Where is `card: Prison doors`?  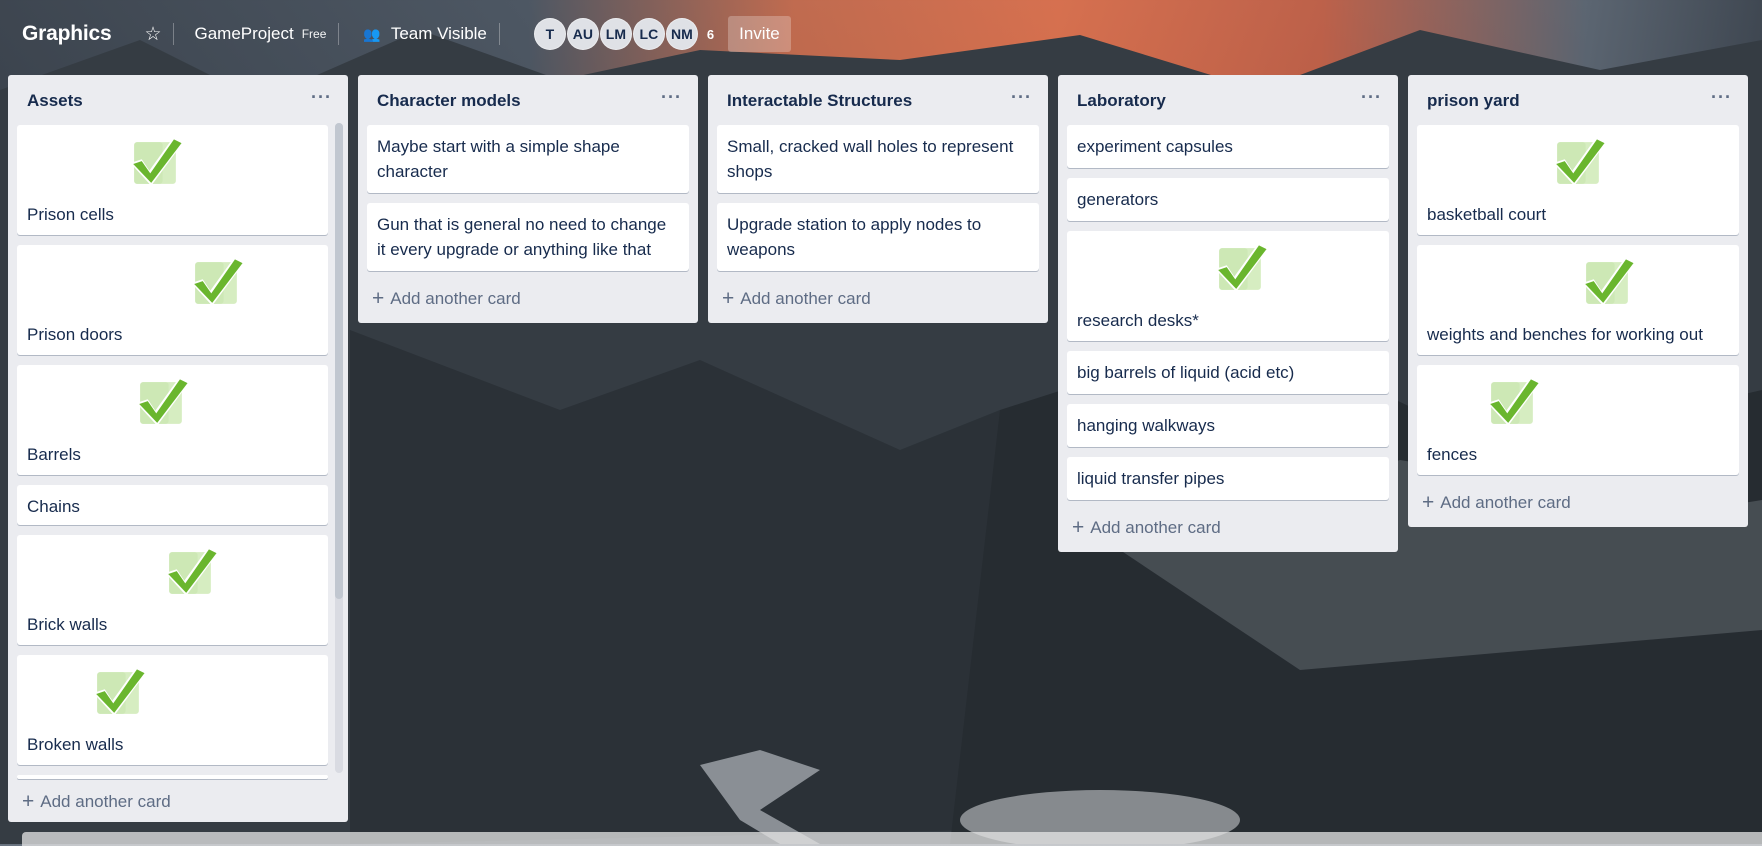
card: Prison doors is located at coordinates (172, 300).